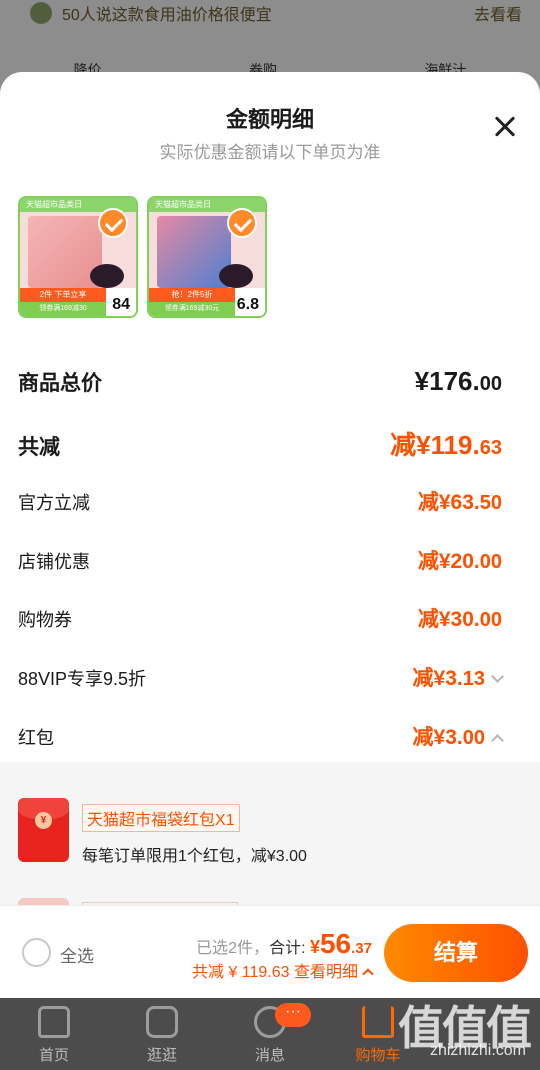 The height and width of the screenshot is (1070, 540). What do you see at coordinates (335, 943) in the screenshot?
I see `total-amount: 56` at bounding box center [335, 943].